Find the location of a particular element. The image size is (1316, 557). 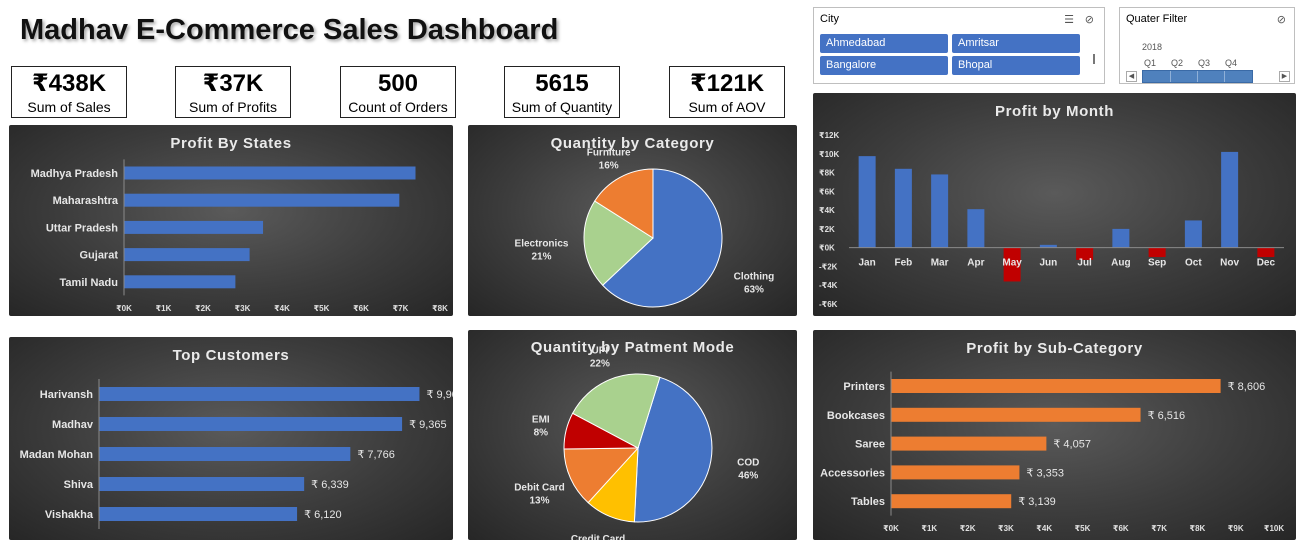

slice-label: Electronics is located at coordinates (542, 244).